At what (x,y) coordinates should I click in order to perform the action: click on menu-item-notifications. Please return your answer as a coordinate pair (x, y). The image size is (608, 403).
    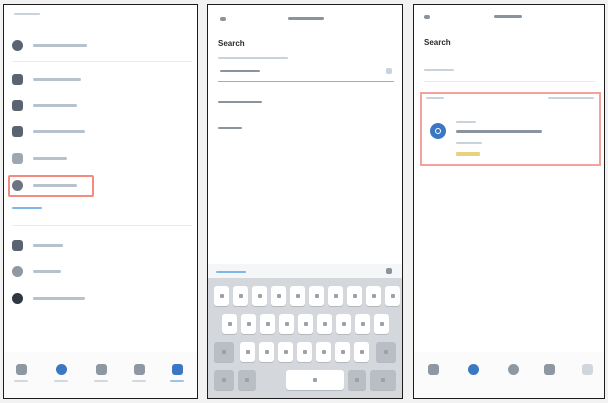
    Looking at the image, I should click on (102, 271).